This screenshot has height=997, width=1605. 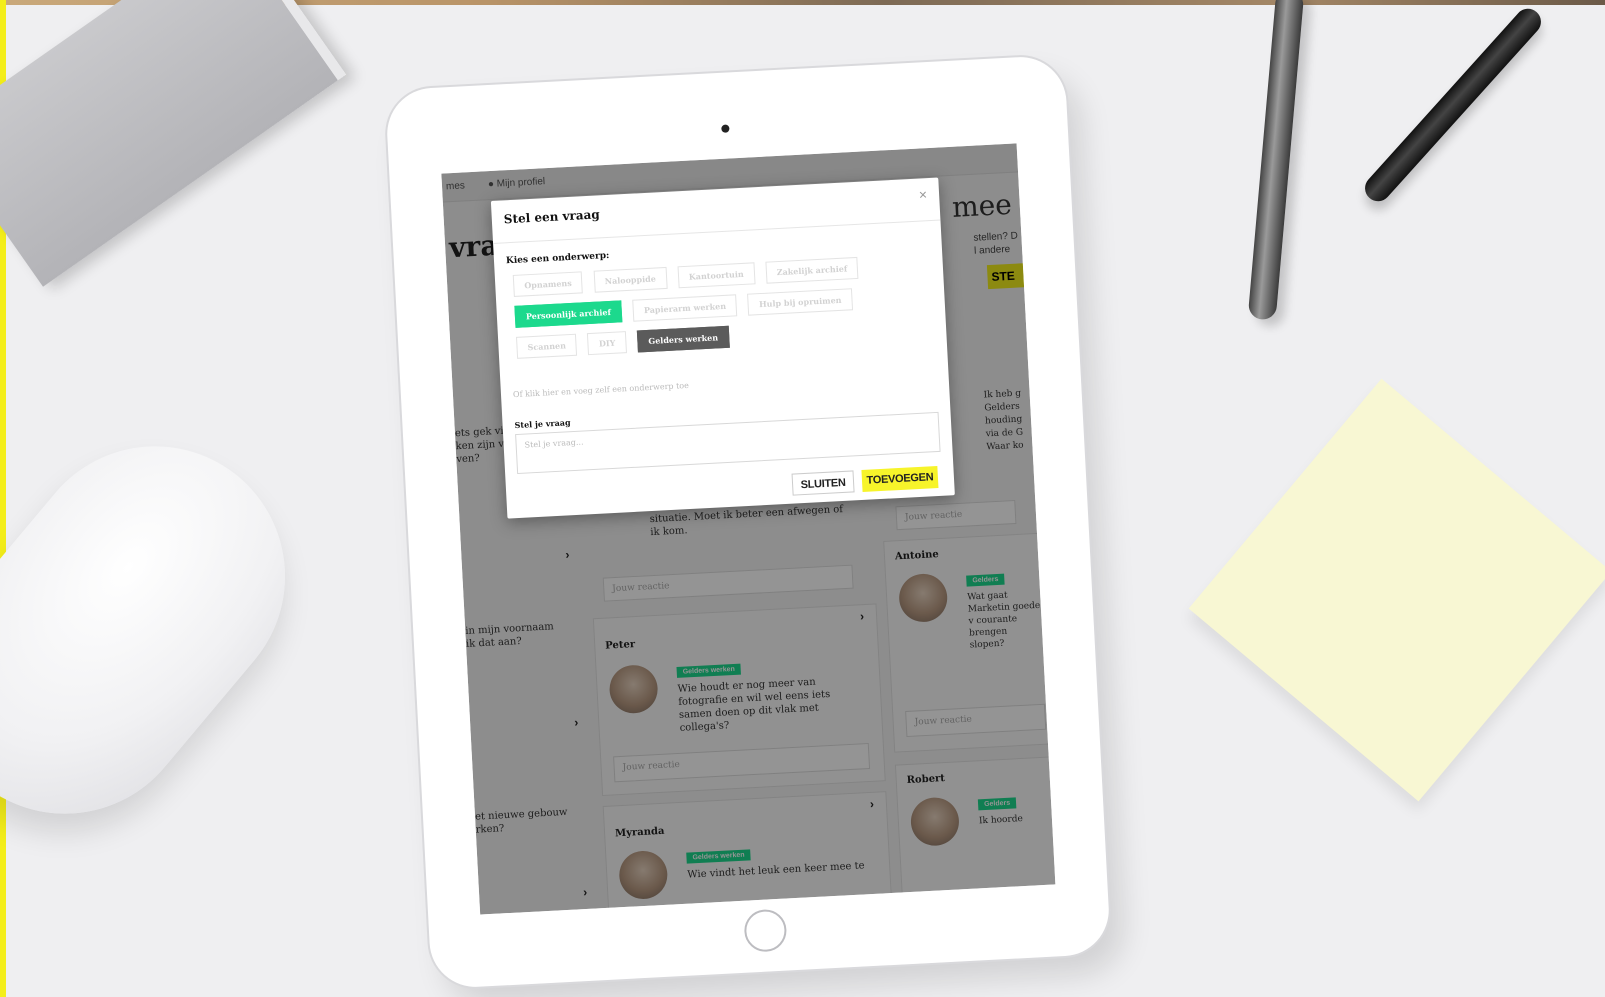 I want to click on choose-topic-label: Kies een onderwerp:, so click(x=557, y=258).